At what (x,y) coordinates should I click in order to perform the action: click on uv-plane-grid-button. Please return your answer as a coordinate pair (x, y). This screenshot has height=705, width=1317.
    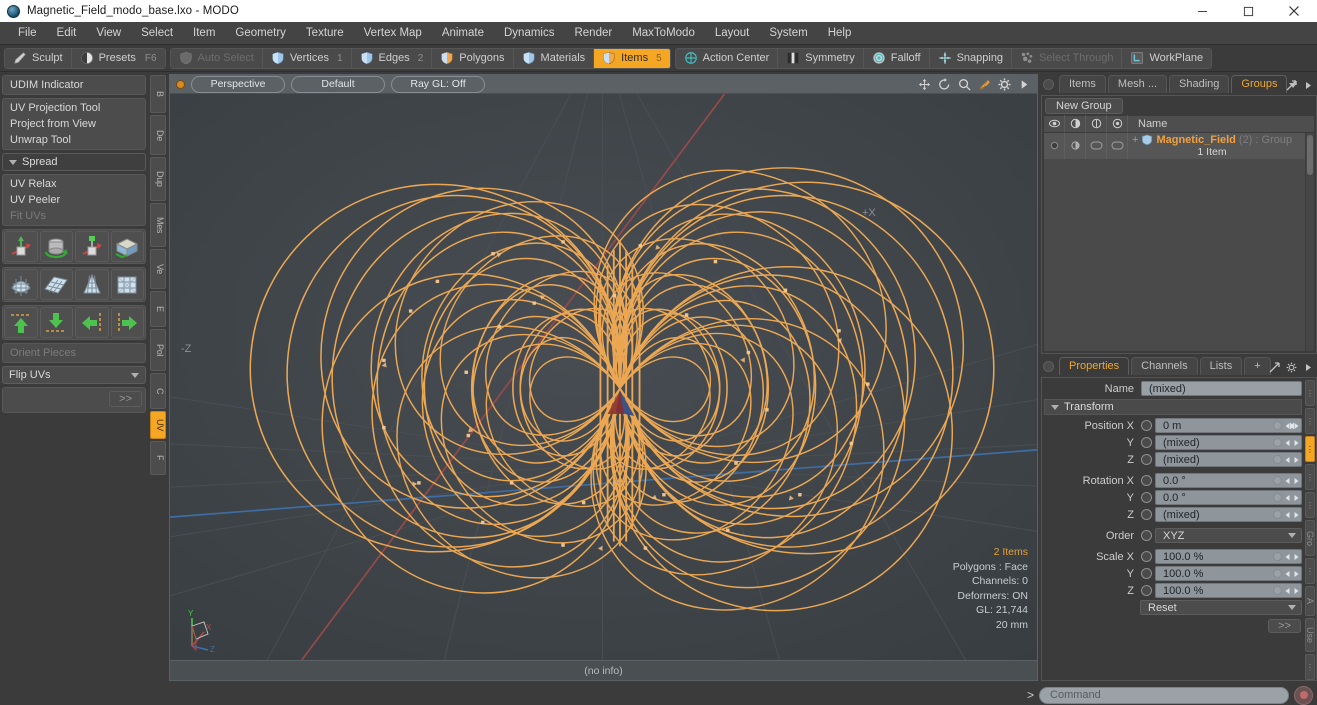
    Looking at the image, I should click on (56, 284).